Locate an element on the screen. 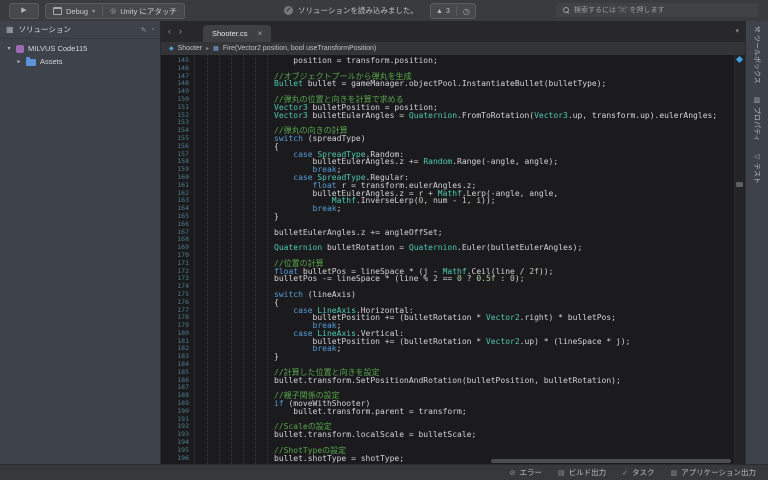  code-line: 163 Mathf.InverseLerp(0, num - 1, i)); is located at coordinates (448, 201).